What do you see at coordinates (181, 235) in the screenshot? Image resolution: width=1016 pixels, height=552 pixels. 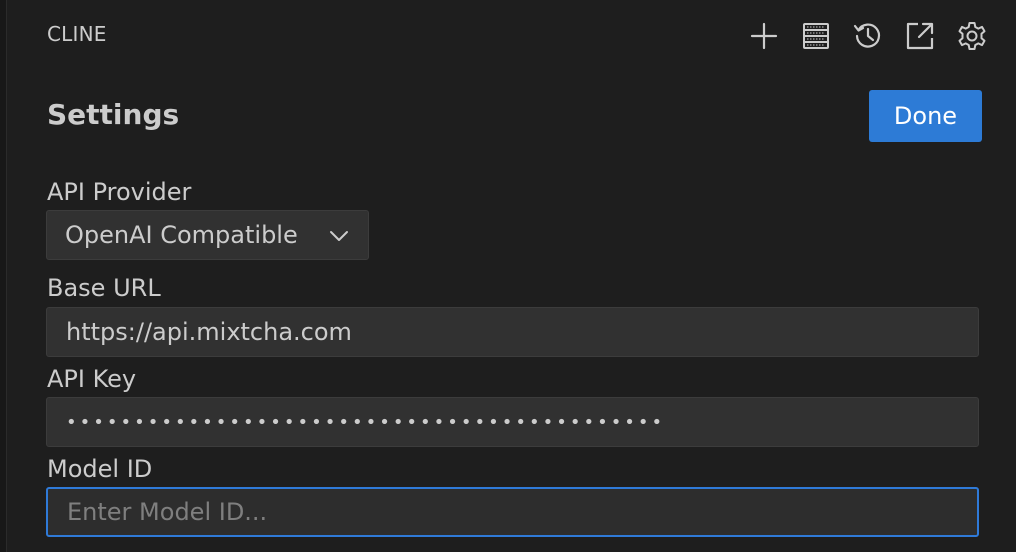 I see `api-provider-value: OpenAI Compatible` at bounding box center [181, 235].